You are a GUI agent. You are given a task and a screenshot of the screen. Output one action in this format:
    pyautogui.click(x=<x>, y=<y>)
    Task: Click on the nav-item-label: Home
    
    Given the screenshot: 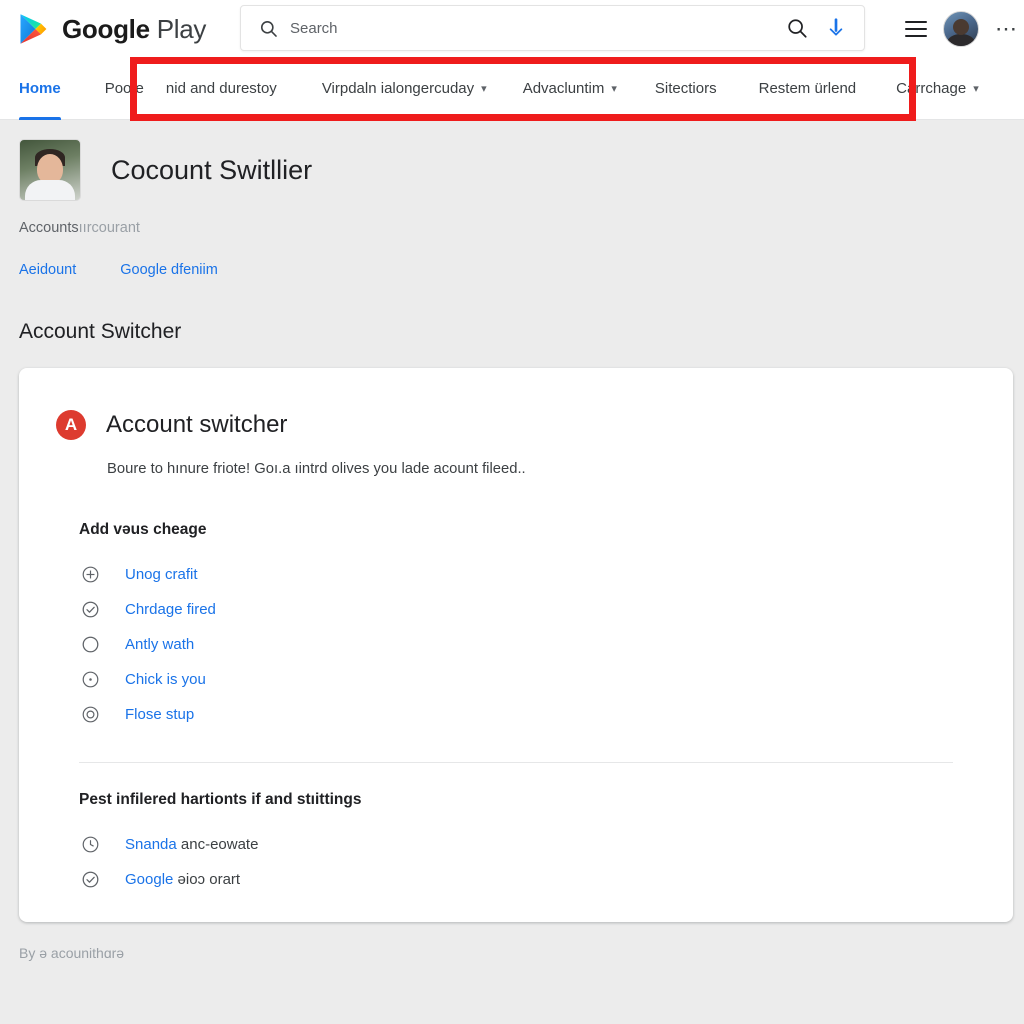 What is the action you would take?
    pyautogui.click(x=40, y=88)
    